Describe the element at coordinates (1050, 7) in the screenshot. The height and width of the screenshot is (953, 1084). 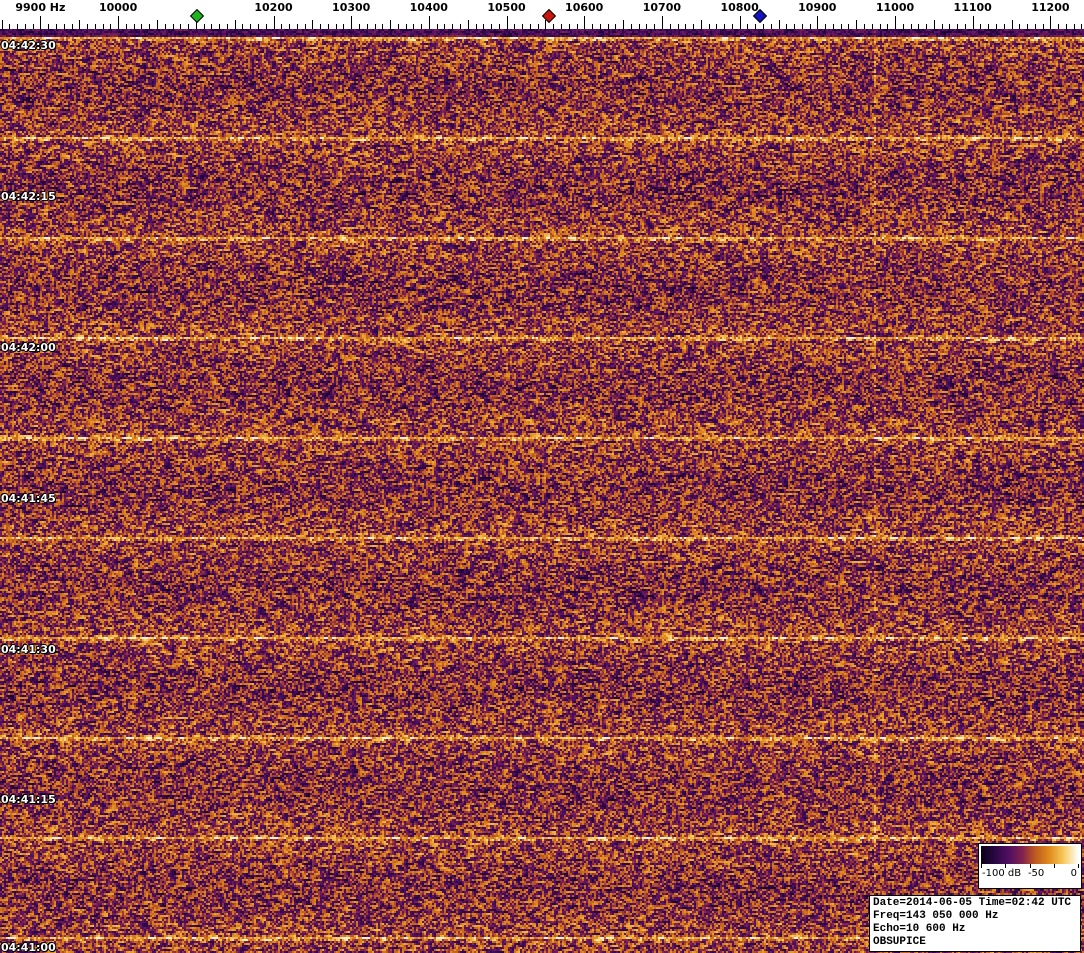
I see `ruler-label: 11200` at that location.